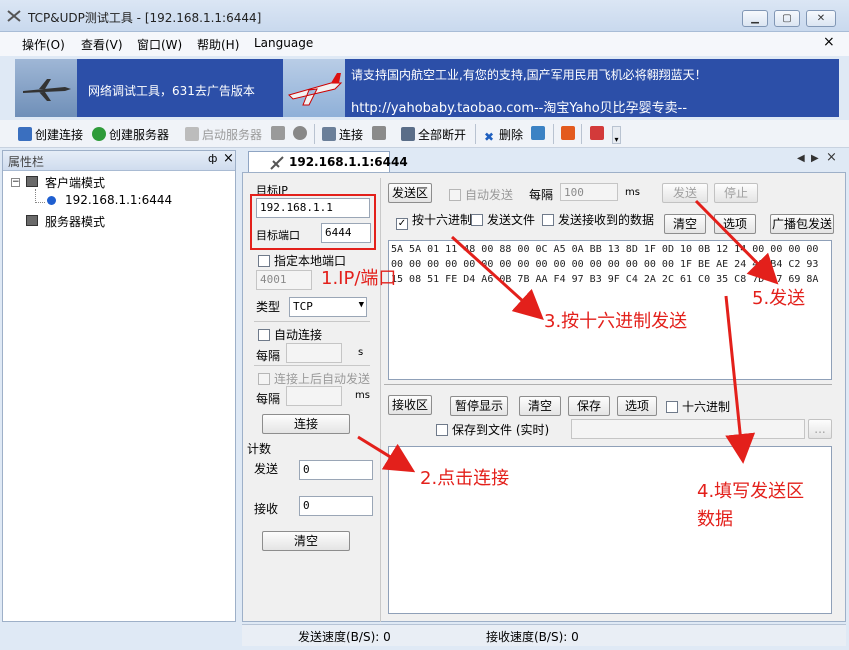  What do you see at coordinates (465, 478) in the screenshot?
I see `annotation-click-connect: 2.点击连接` at bounding box center [465, 478].